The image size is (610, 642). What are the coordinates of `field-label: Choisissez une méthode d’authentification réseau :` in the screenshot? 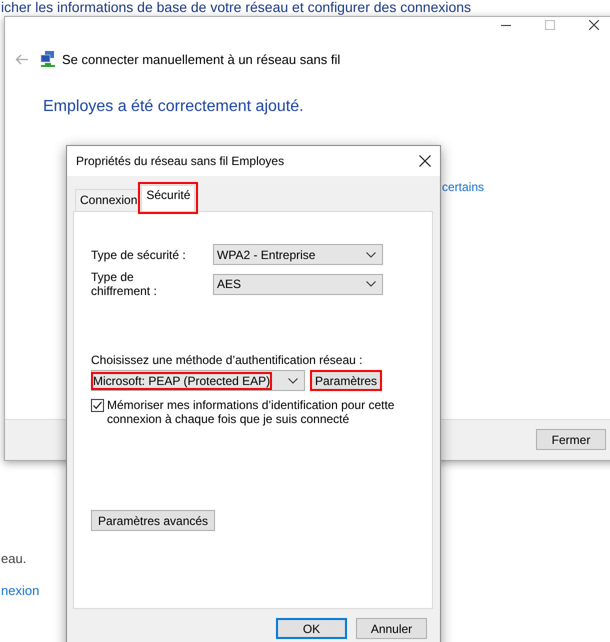 It's located at (227, 360).